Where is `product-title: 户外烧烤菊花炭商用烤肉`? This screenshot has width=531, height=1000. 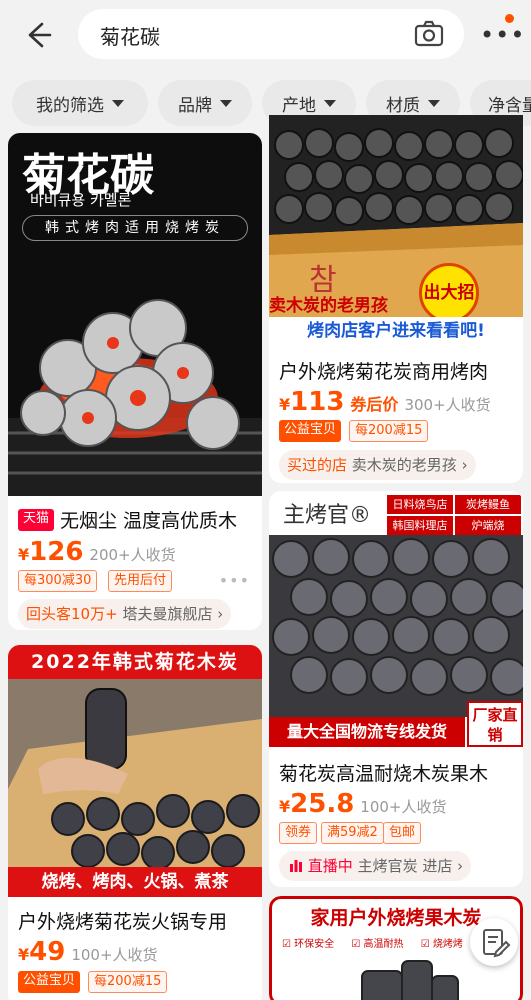
product-title: 户外烧烤菊花炭商用烤肉 is located at coordinates (397, 370).